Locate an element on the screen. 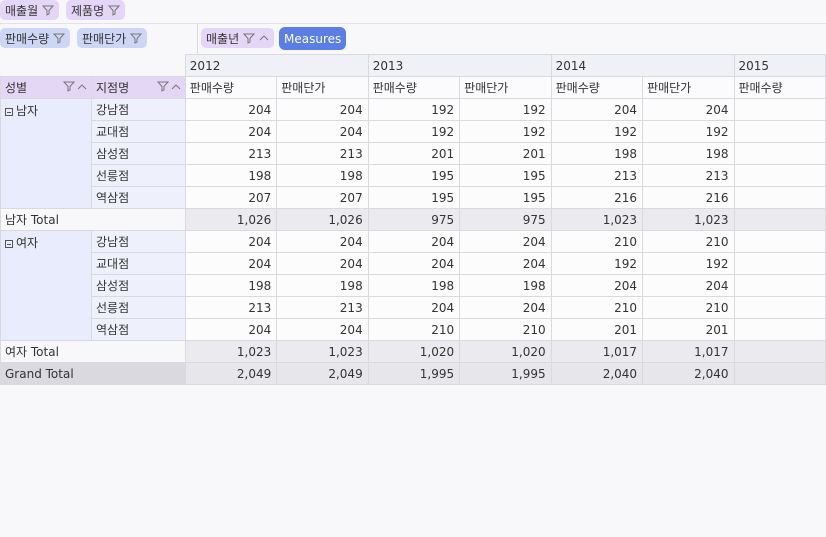 This screenshot has width=826, height=537. year-header: 2015 is located at coordinates (779, 65).